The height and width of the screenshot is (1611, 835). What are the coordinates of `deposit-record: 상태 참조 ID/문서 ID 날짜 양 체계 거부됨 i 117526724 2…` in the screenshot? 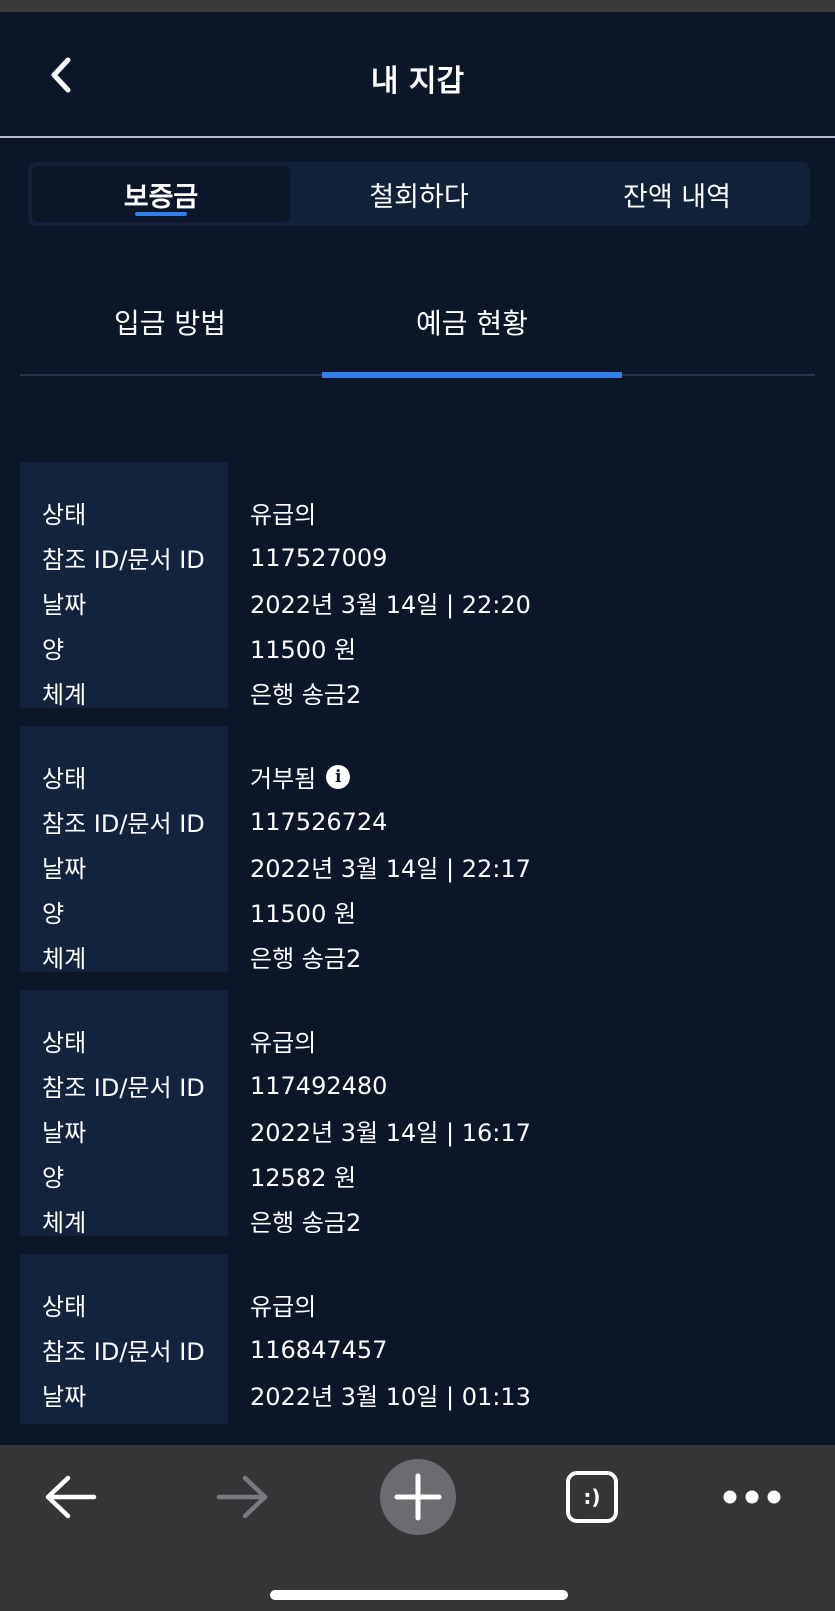 It's located at (417, 849).